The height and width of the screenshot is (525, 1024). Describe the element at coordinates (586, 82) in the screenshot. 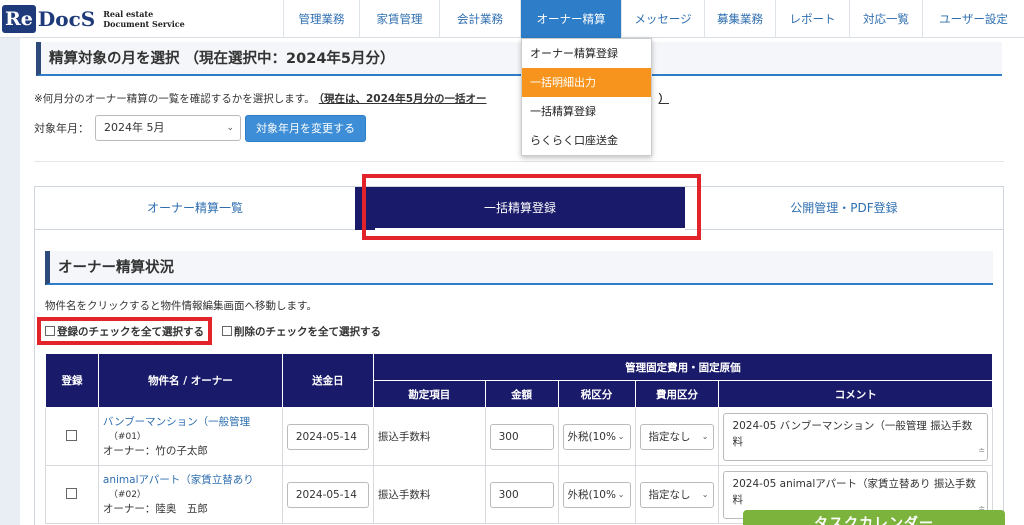

I see `dropdown-item-bulk-statement-output: 一括明細出力` at that location.